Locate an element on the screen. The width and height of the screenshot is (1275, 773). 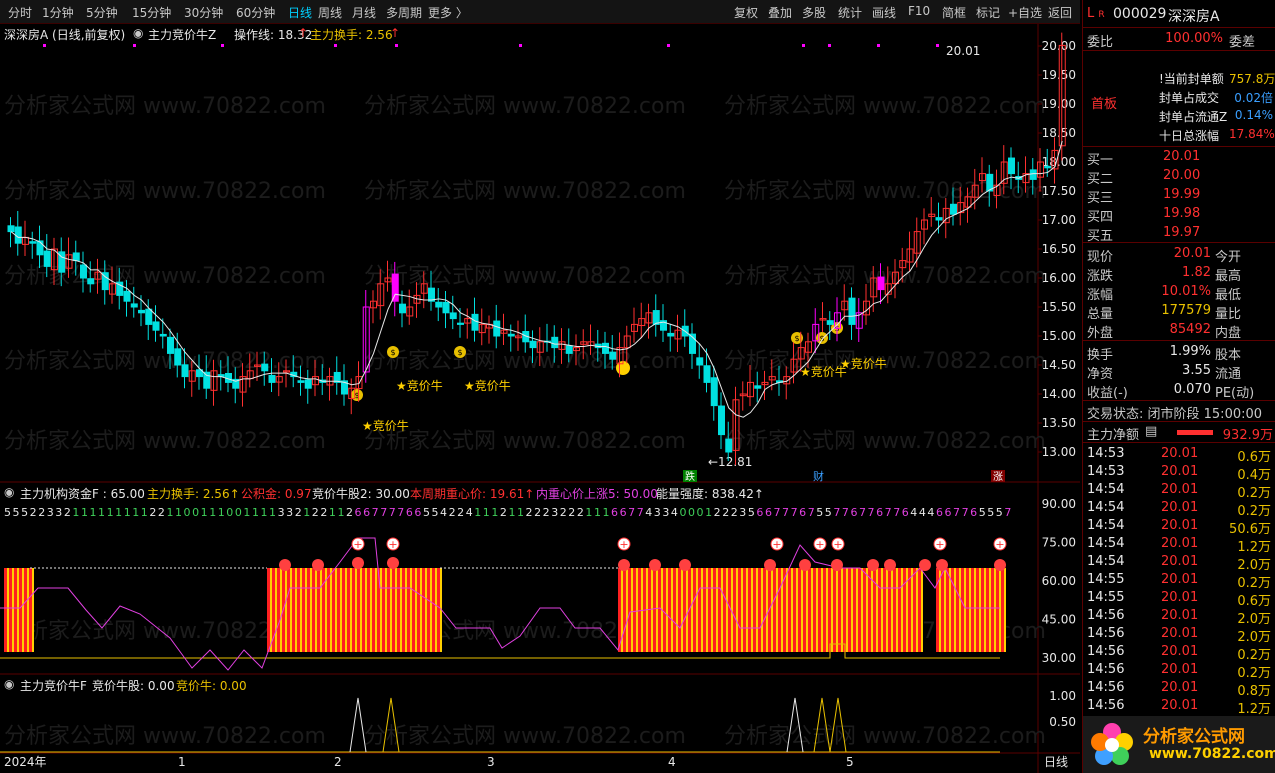
tick-row: 14:56 20.01 2.0万 is located at coordinates (1178, 635).